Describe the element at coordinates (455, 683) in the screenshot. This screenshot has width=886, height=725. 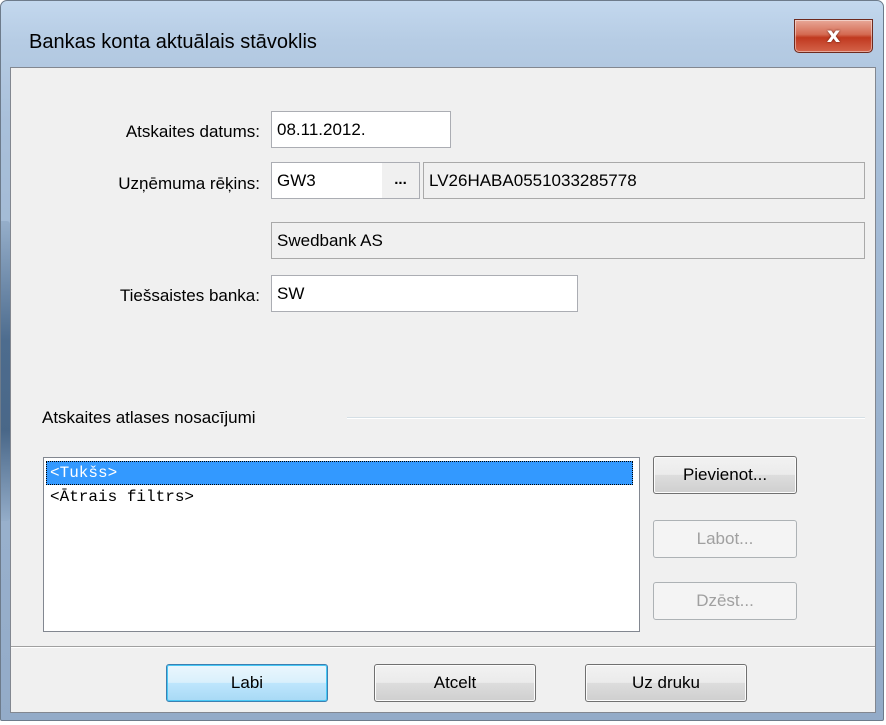
I see `cancel-button: Atcelt` at that location.